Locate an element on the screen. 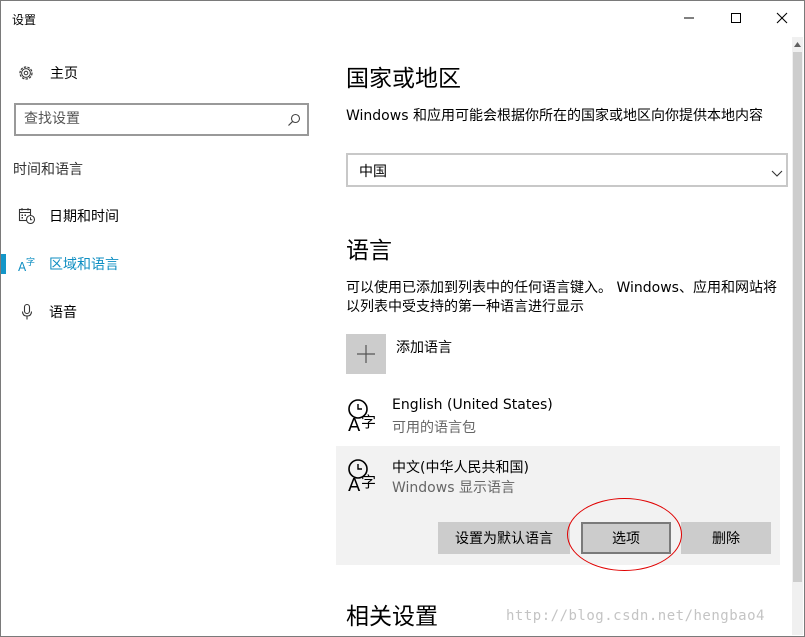 This screenshot has height=637, width=805. minimize-button is located at coordinates (689, 18).